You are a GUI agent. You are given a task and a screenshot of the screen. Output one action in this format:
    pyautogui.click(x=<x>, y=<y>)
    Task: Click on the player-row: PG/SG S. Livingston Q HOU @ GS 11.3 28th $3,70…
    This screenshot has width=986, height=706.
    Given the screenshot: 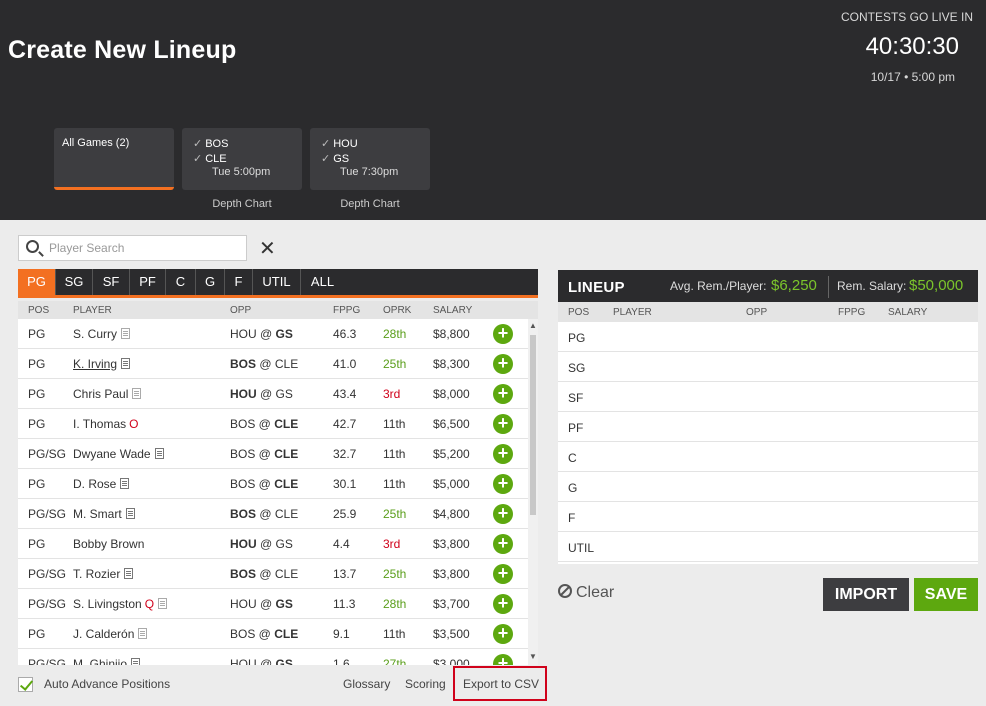 What is the action you would take?
    pyautogui.click(x=273, y=604)
    